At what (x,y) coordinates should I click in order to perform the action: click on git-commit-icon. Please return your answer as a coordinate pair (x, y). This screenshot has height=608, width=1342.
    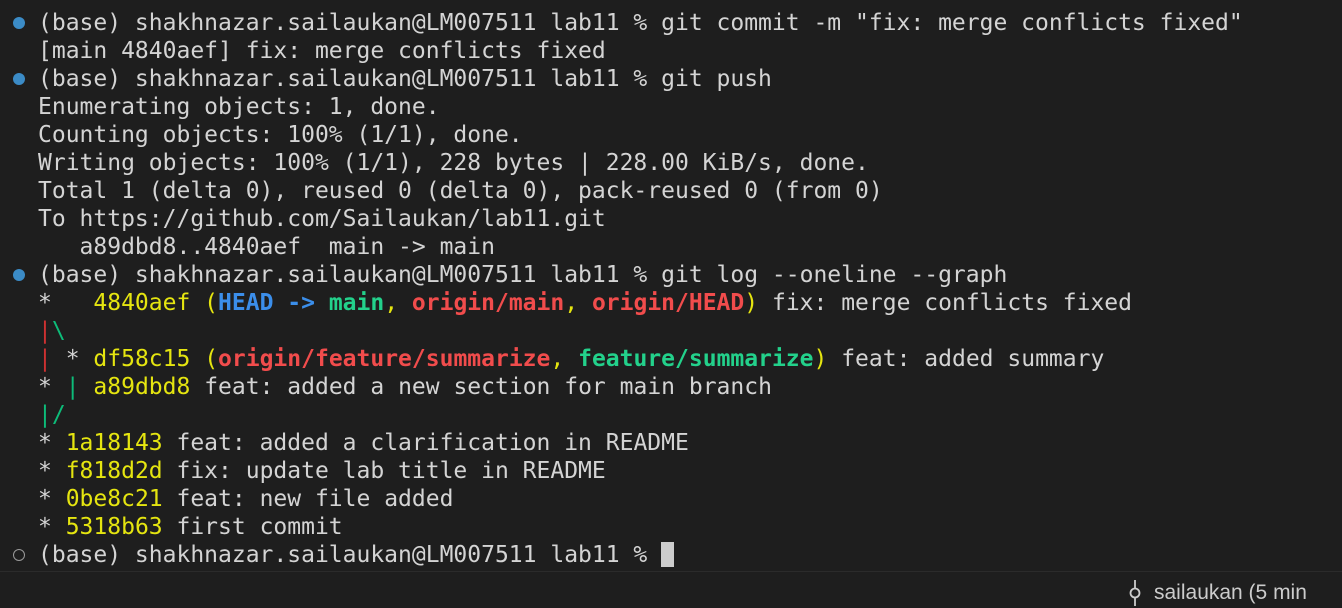
    Looking at the image, I should click on (1135, 593).